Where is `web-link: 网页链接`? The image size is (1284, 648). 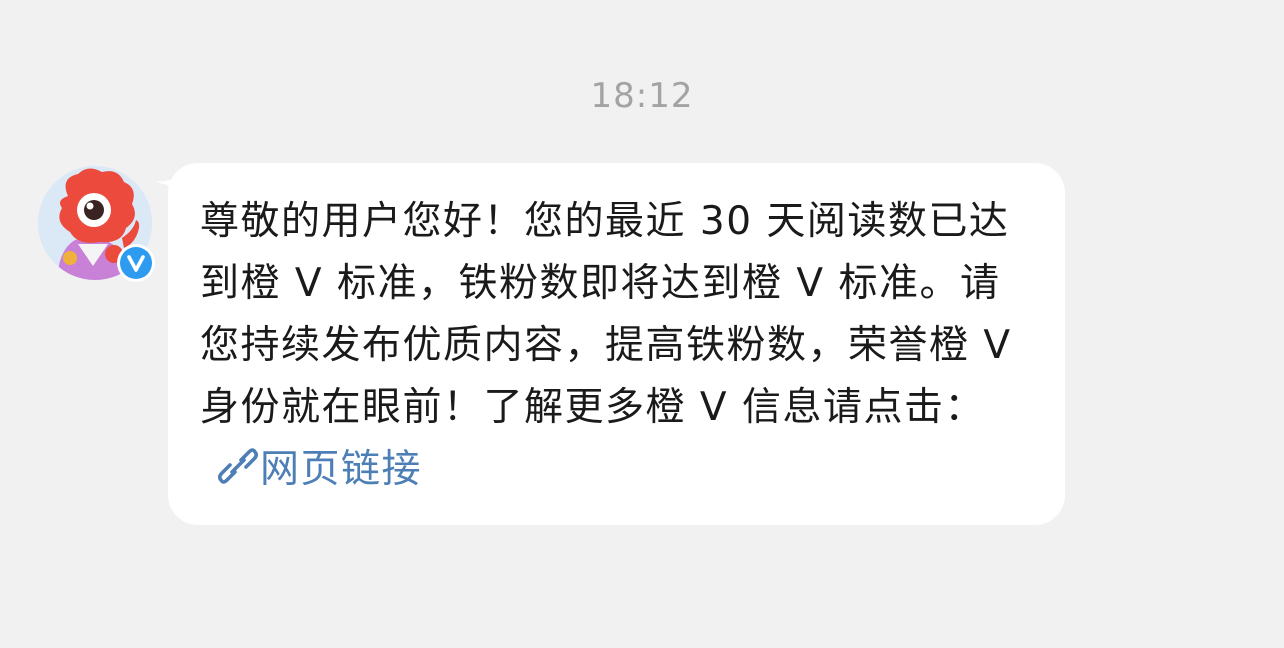
web-link: 网页链接 is located at coordinates (311, 469).